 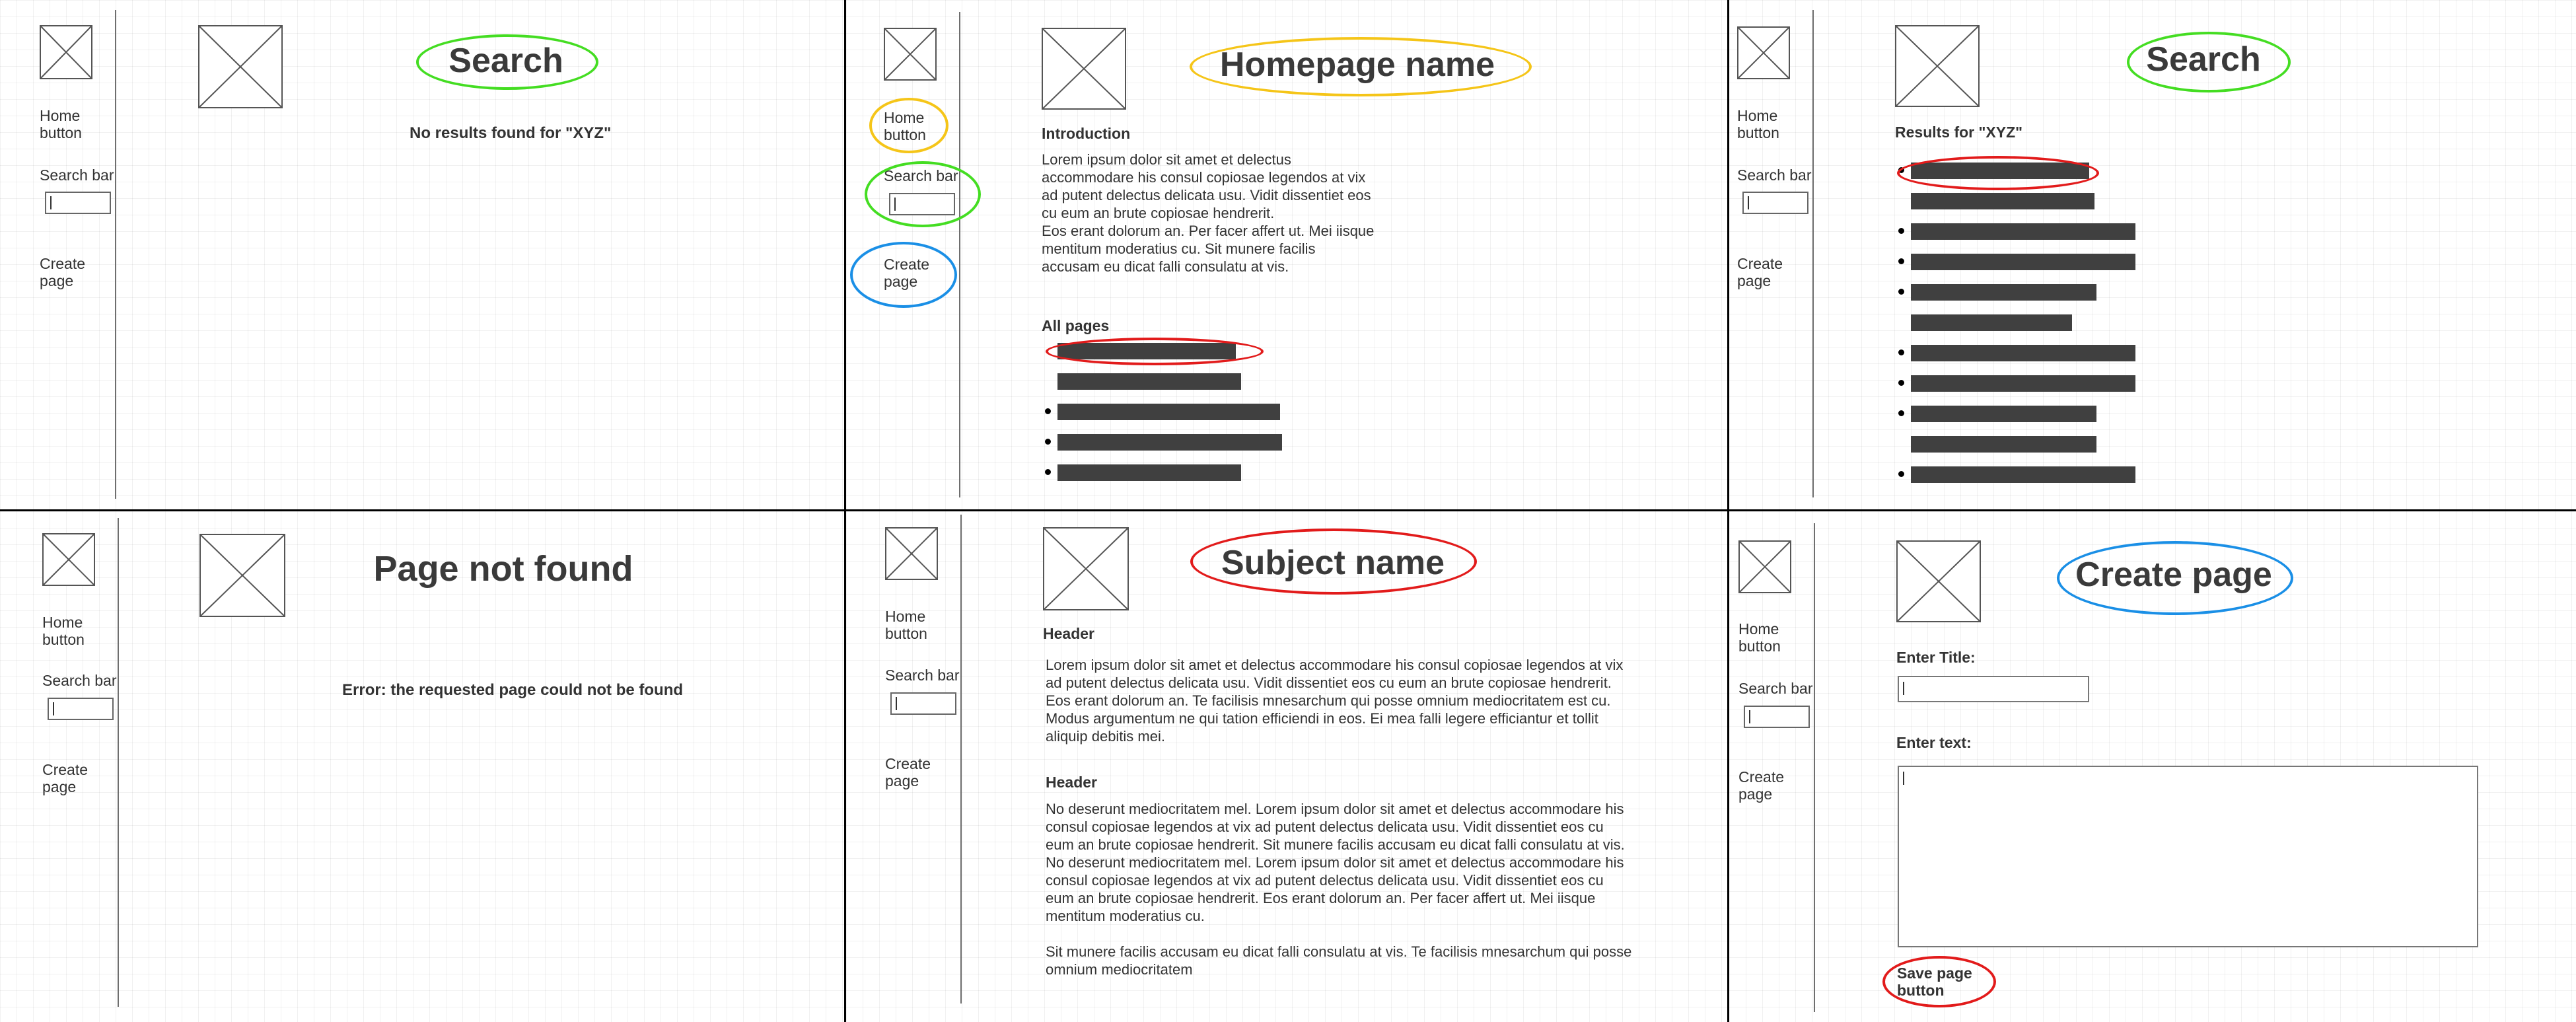 I want to click on search-results-list, so click(x=2027, y=324).